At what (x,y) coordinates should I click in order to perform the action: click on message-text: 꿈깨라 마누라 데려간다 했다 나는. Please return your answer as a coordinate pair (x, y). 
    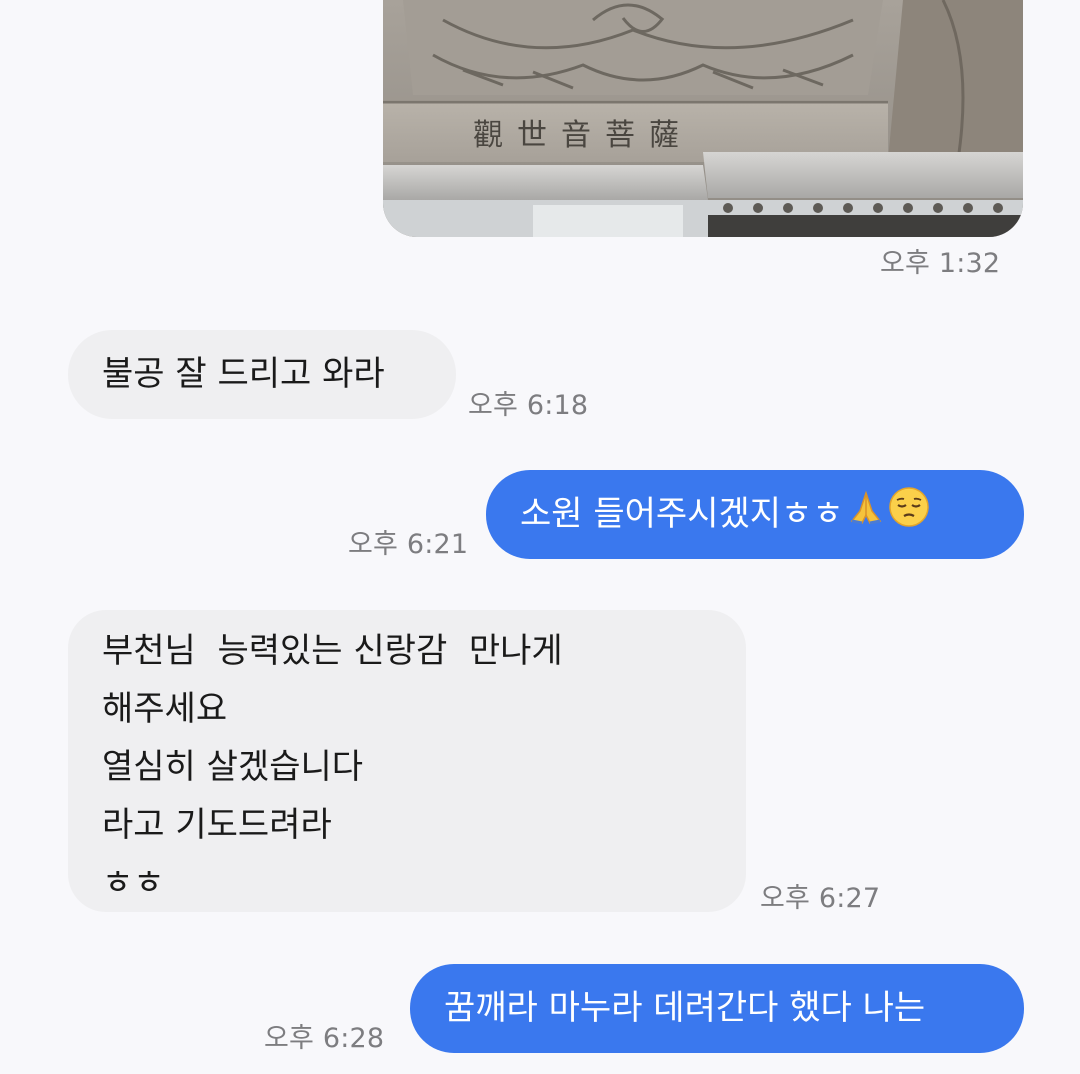
    Looking at the image, I should click on (685, 1008).